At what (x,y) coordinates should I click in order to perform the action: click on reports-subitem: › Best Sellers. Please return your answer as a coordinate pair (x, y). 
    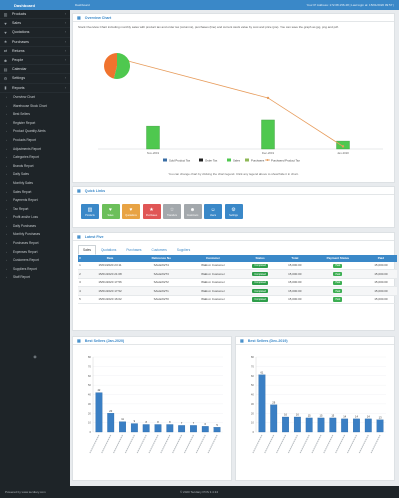
    Looking at the image, I should click on (35, 114).